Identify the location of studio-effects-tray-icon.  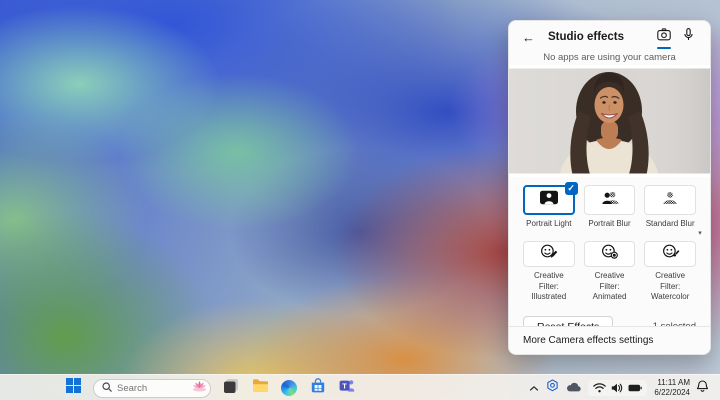
(553, 385).